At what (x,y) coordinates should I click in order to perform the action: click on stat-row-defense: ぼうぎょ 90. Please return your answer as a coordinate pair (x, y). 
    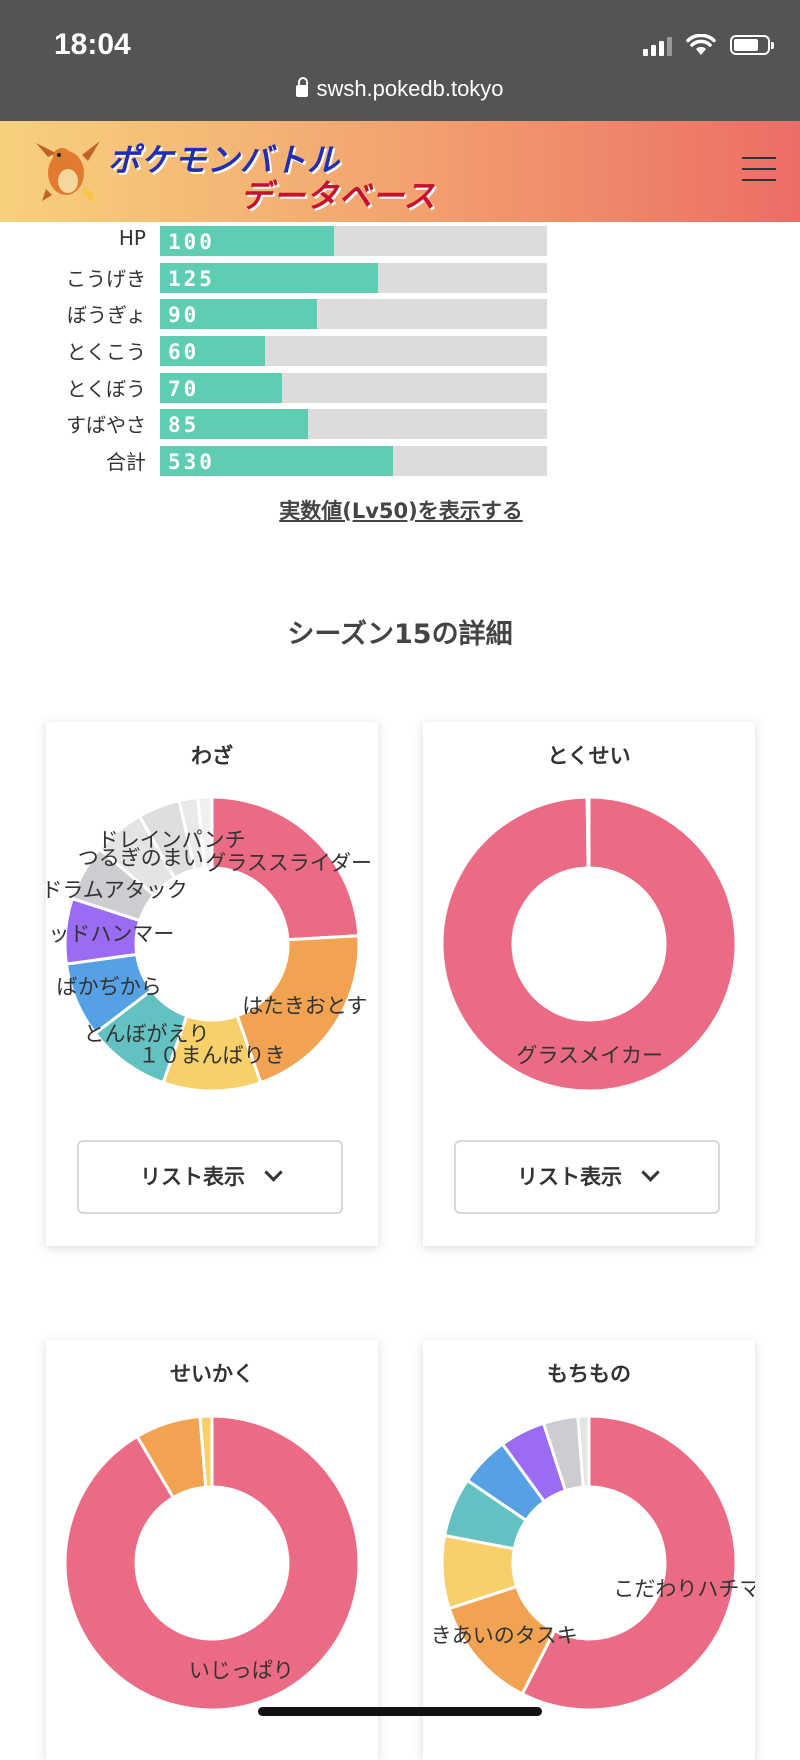
    Looking at the image, I should click on (400, 313).